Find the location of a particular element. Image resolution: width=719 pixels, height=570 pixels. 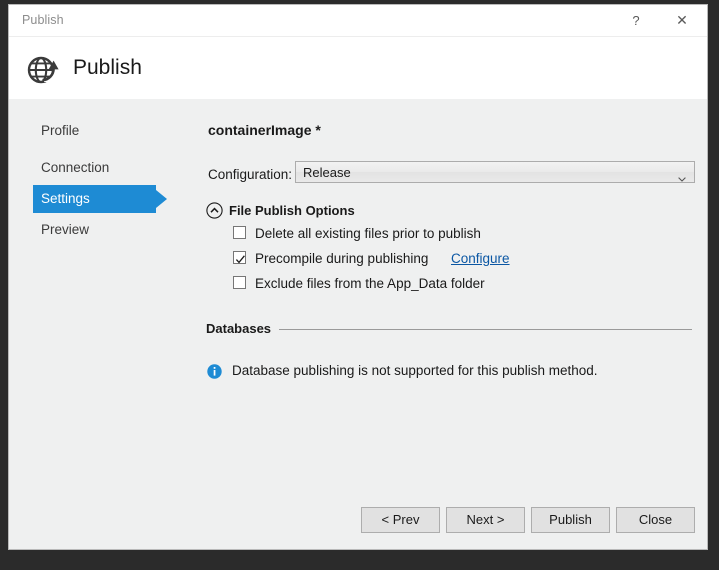

close-icon: ✕ is located at coordinates (682, 20).